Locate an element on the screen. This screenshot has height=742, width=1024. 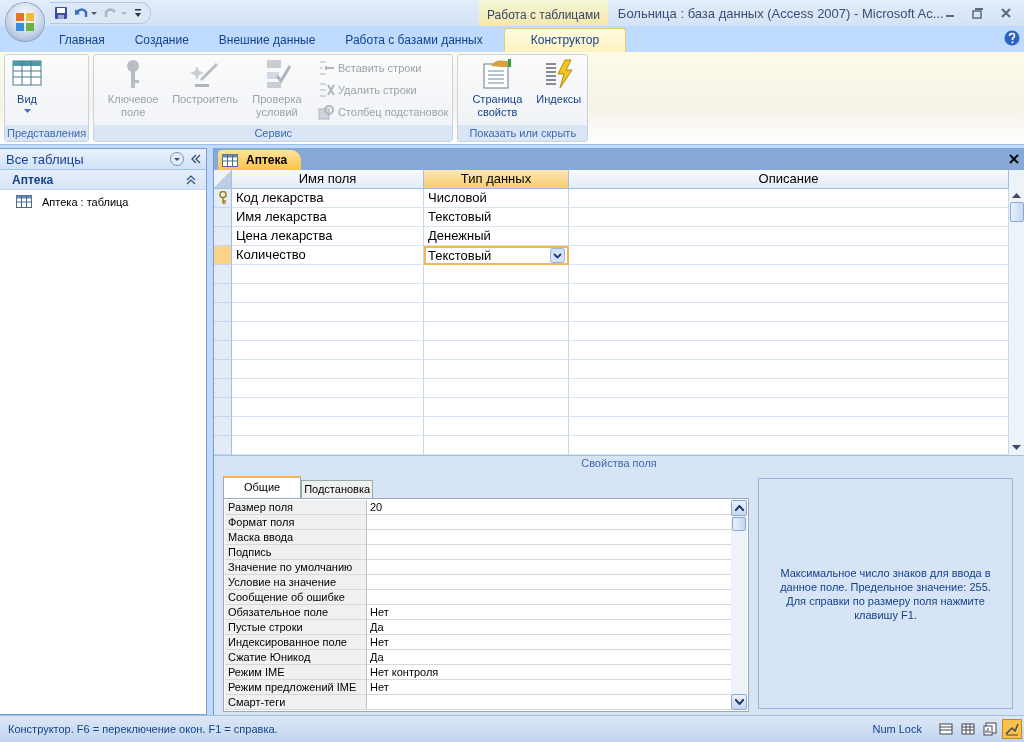
property-tab: Подстановка is located at coordinates (337, 489).